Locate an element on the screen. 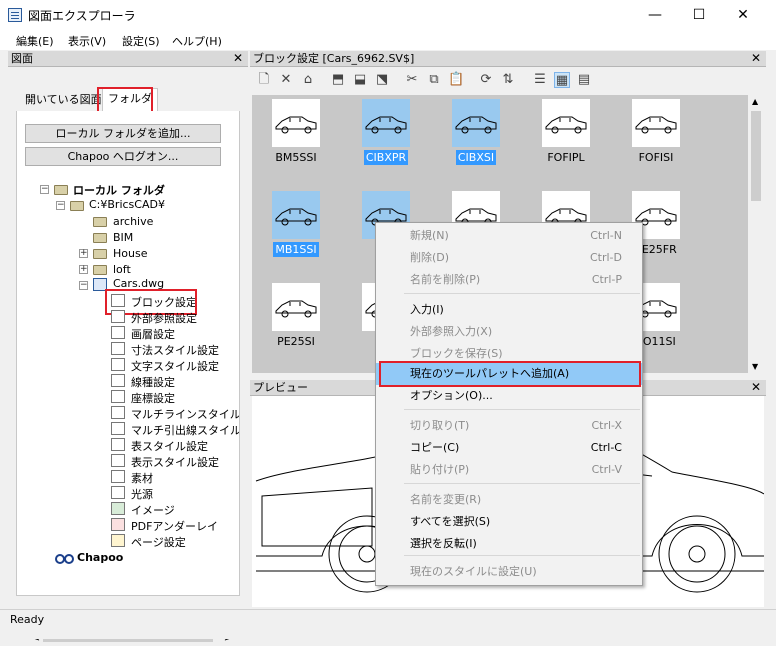 The image size is (776, 646). scroll-down-icon: ▼ is located at coordinates (755, 366).